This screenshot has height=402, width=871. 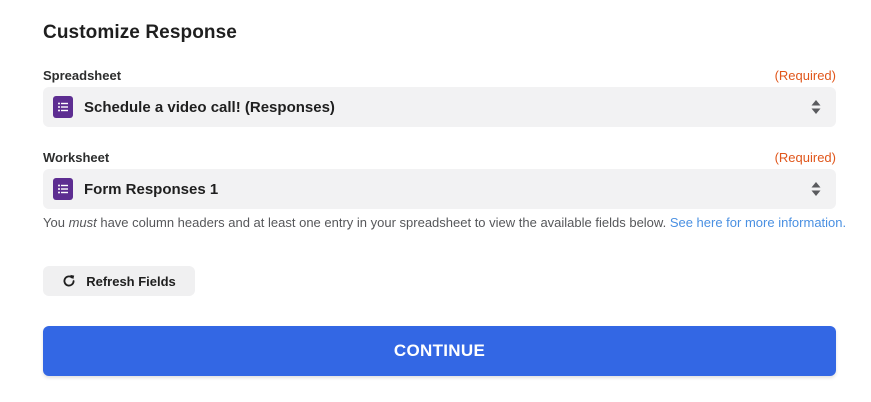 What do you see at coordinates (76, 157) in the screenshot?
I see `worksheet-label: Worksheet` at bounding box center [76, 157].